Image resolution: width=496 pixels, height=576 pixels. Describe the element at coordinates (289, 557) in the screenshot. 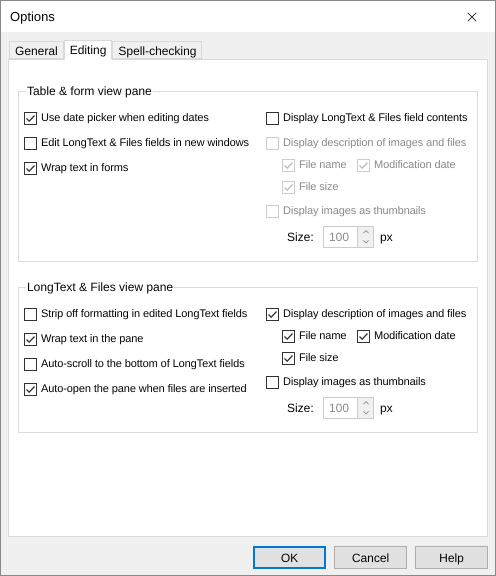

I see `dialog-button: OK` at that location.